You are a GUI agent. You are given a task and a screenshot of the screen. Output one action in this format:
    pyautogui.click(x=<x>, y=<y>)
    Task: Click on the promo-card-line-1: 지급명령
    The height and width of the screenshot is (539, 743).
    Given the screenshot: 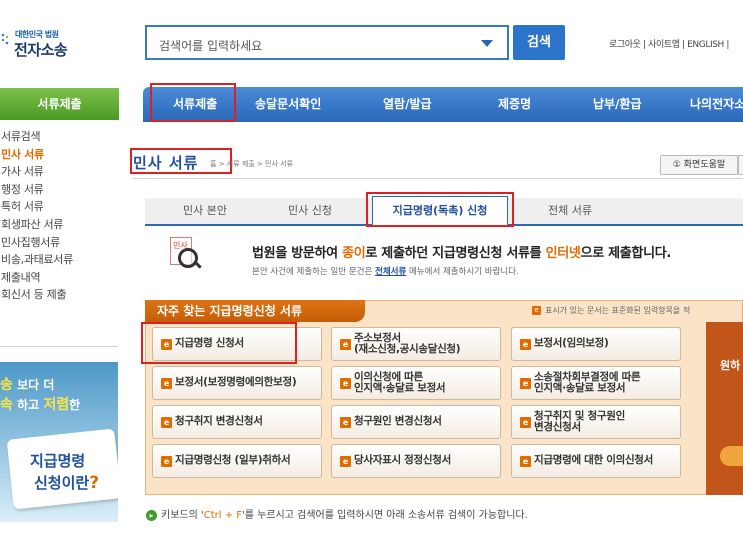 What is the action you would take?
    pyautogui.click(x=58, y=461)
    